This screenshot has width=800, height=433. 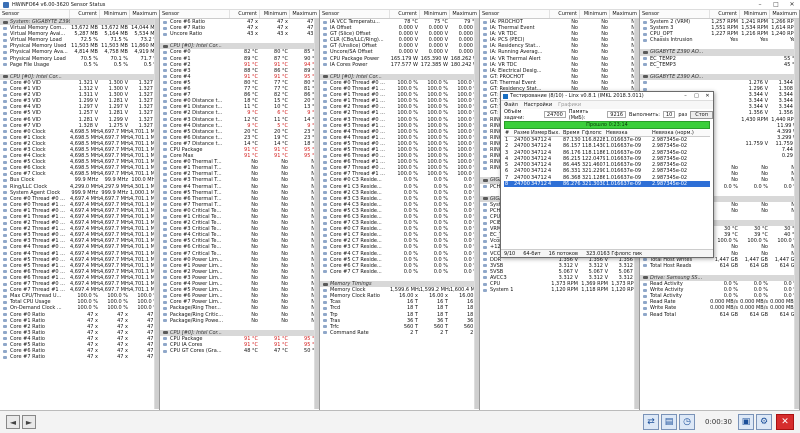 What do you see at coordinates (532, 253) in the screenshot?
I see `bitness: 64-бит` at bounding box center [532, 253].